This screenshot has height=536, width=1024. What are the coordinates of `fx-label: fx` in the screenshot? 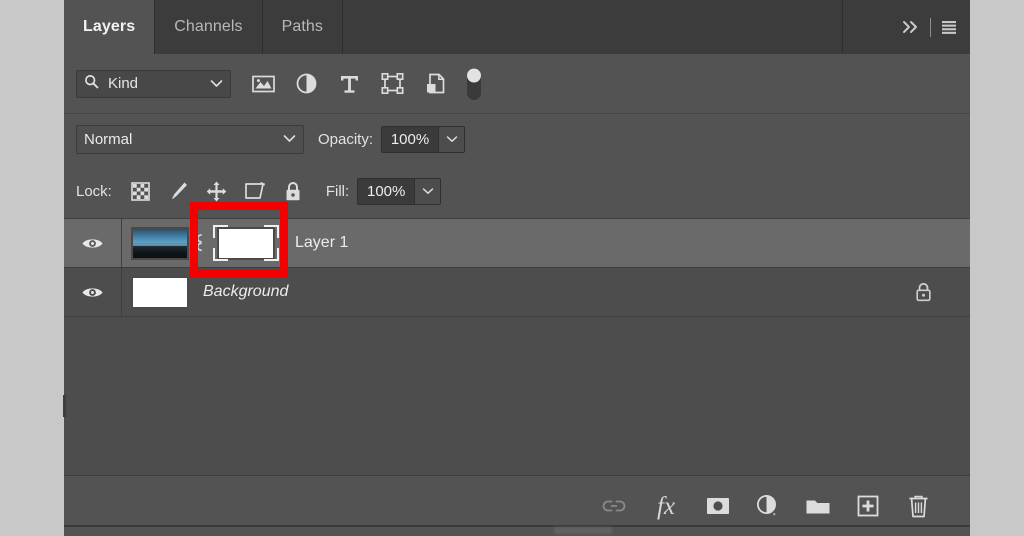 It's located at (666, 506).